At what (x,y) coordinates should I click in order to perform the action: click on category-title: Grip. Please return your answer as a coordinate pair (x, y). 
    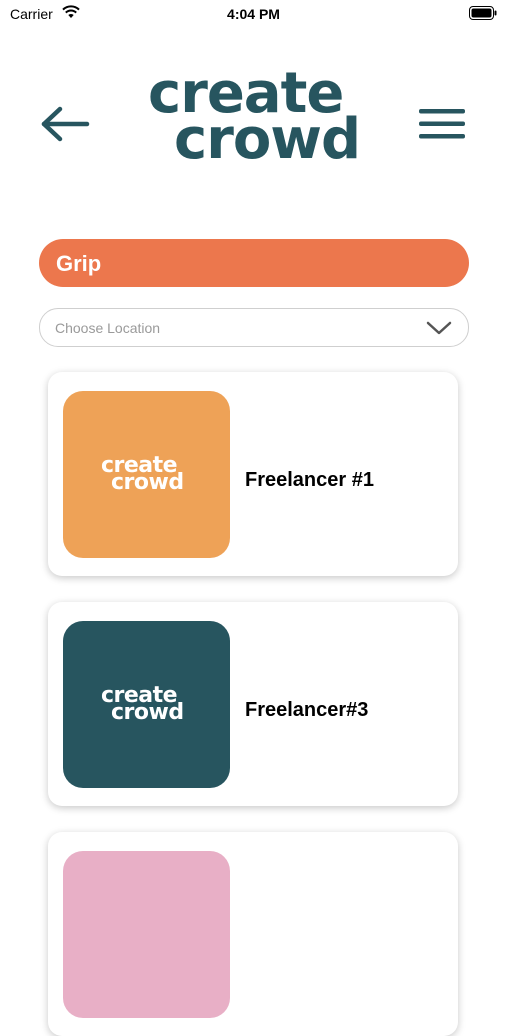
    Looking at the image, I should click on (79, 263).